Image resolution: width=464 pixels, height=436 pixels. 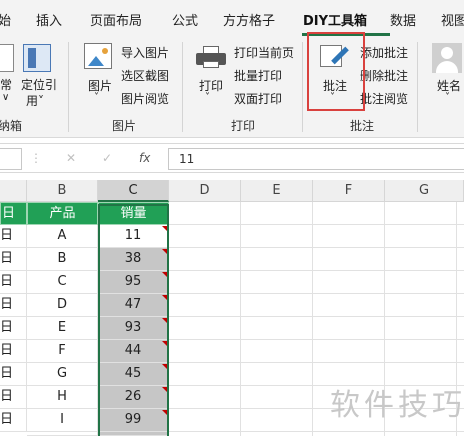 What do you see at coordinates (384, 98) in the screenshot?
I see `comment-view-button: 批注阅览` at bounding box center [384, 98].